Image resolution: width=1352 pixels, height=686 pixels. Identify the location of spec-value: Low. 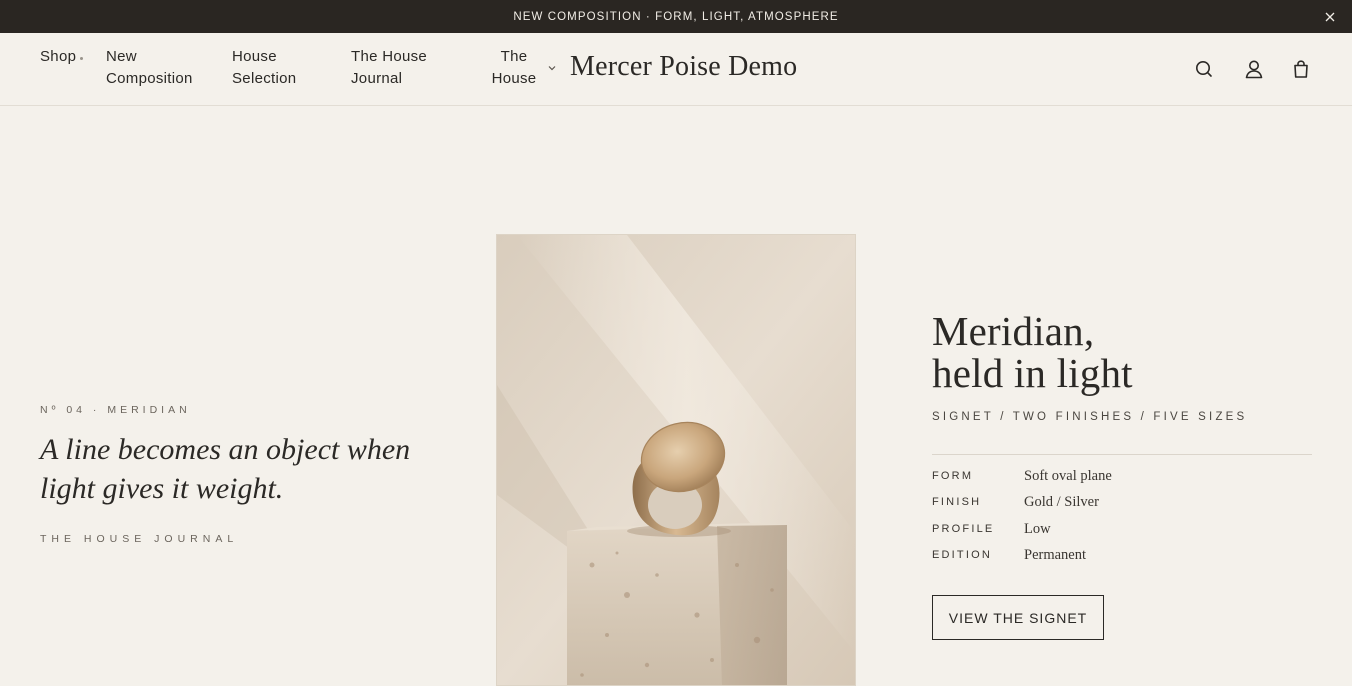
(1037, 528).